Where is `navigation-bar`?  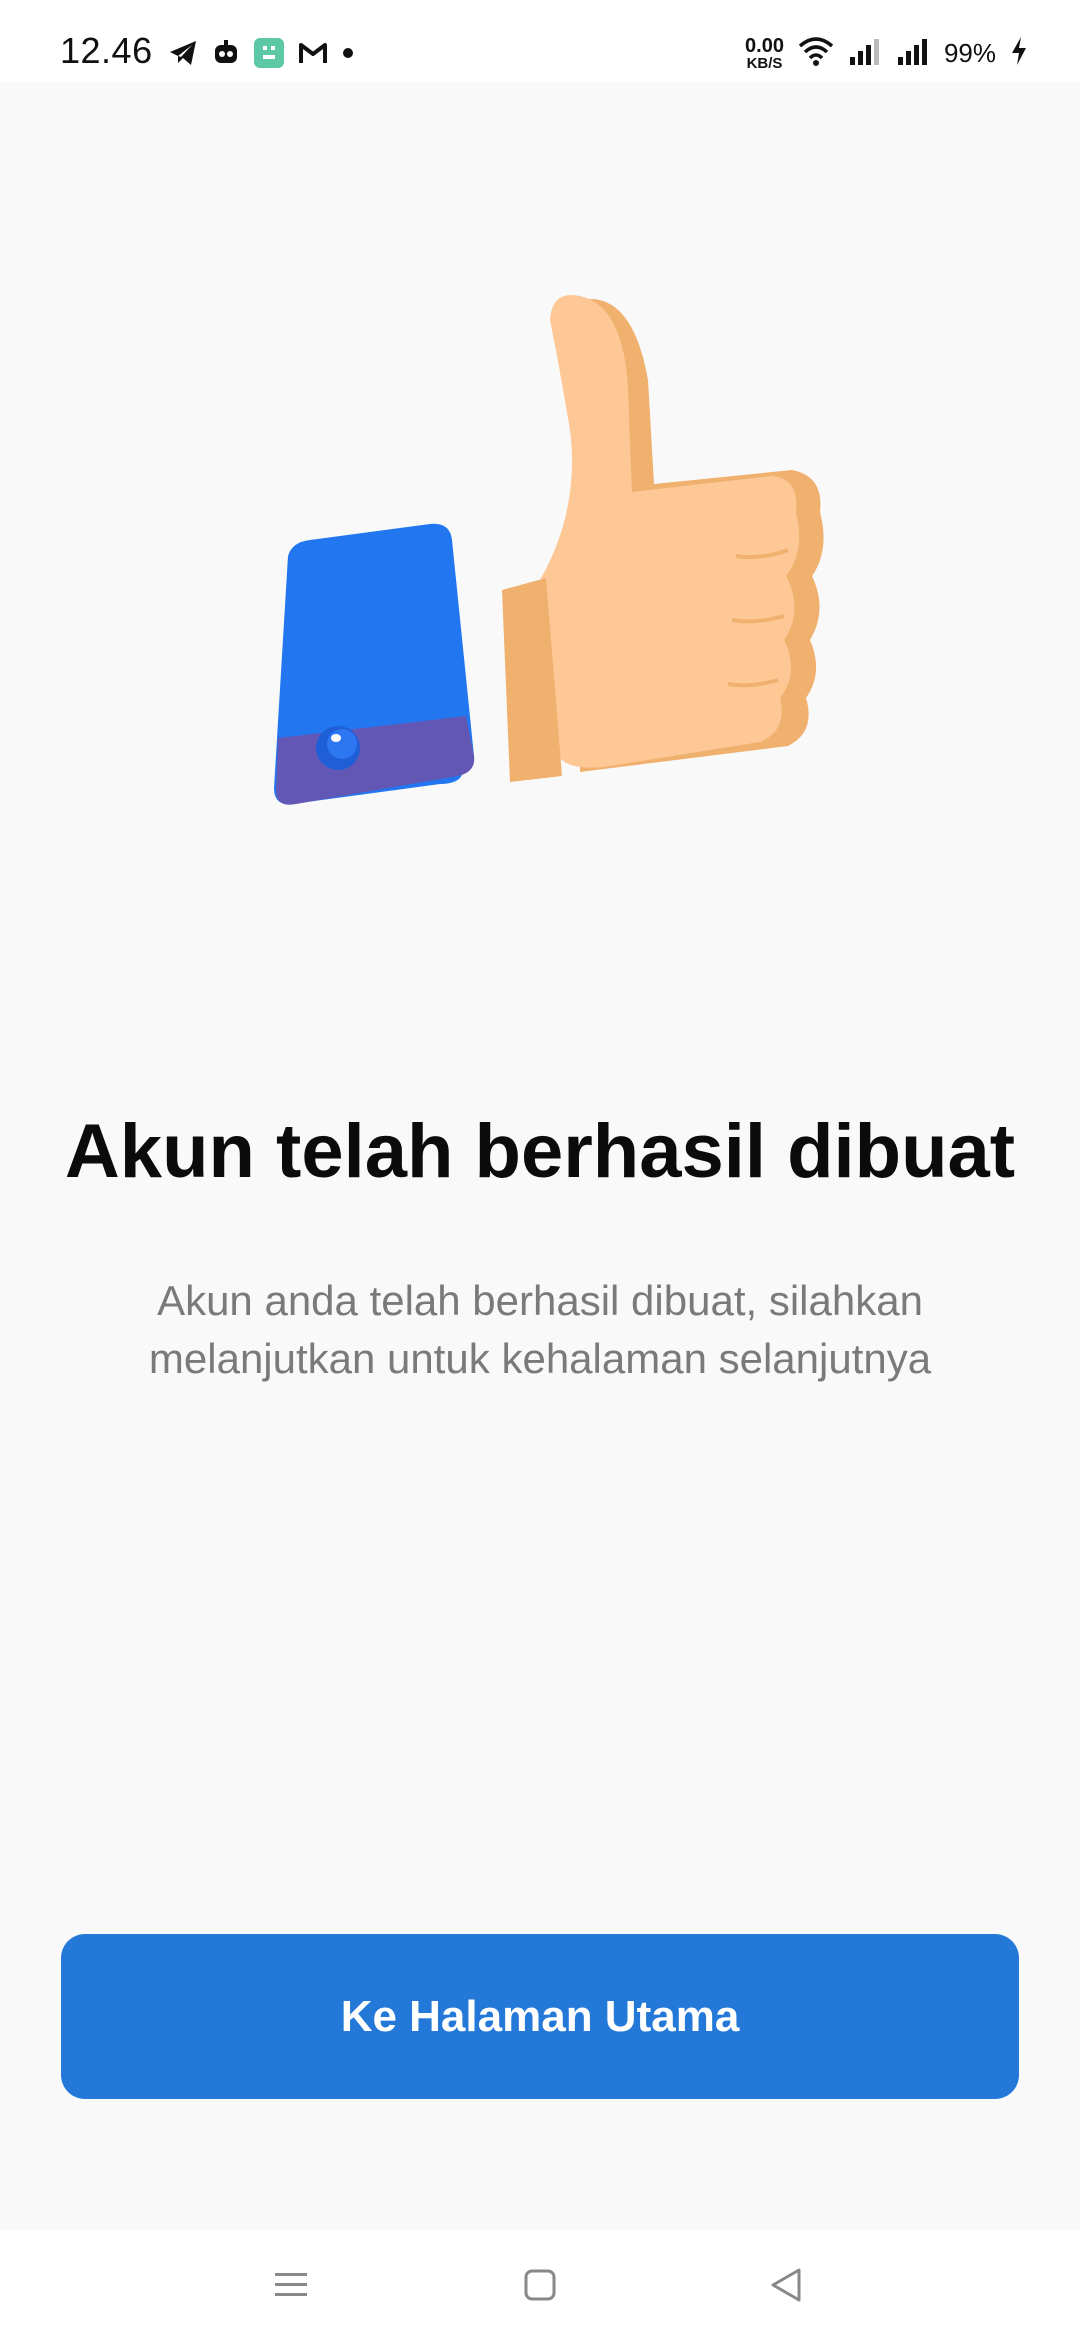 navigation-bar is located at coordinates (540, 2285).